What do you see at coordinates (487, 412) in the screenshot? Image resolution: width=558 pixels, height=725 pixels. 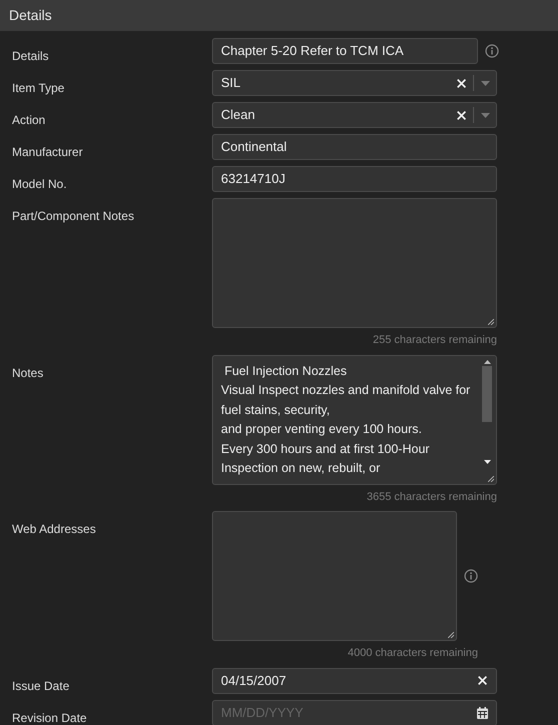 I see `scrollbar` at bounding box center [487, 412].